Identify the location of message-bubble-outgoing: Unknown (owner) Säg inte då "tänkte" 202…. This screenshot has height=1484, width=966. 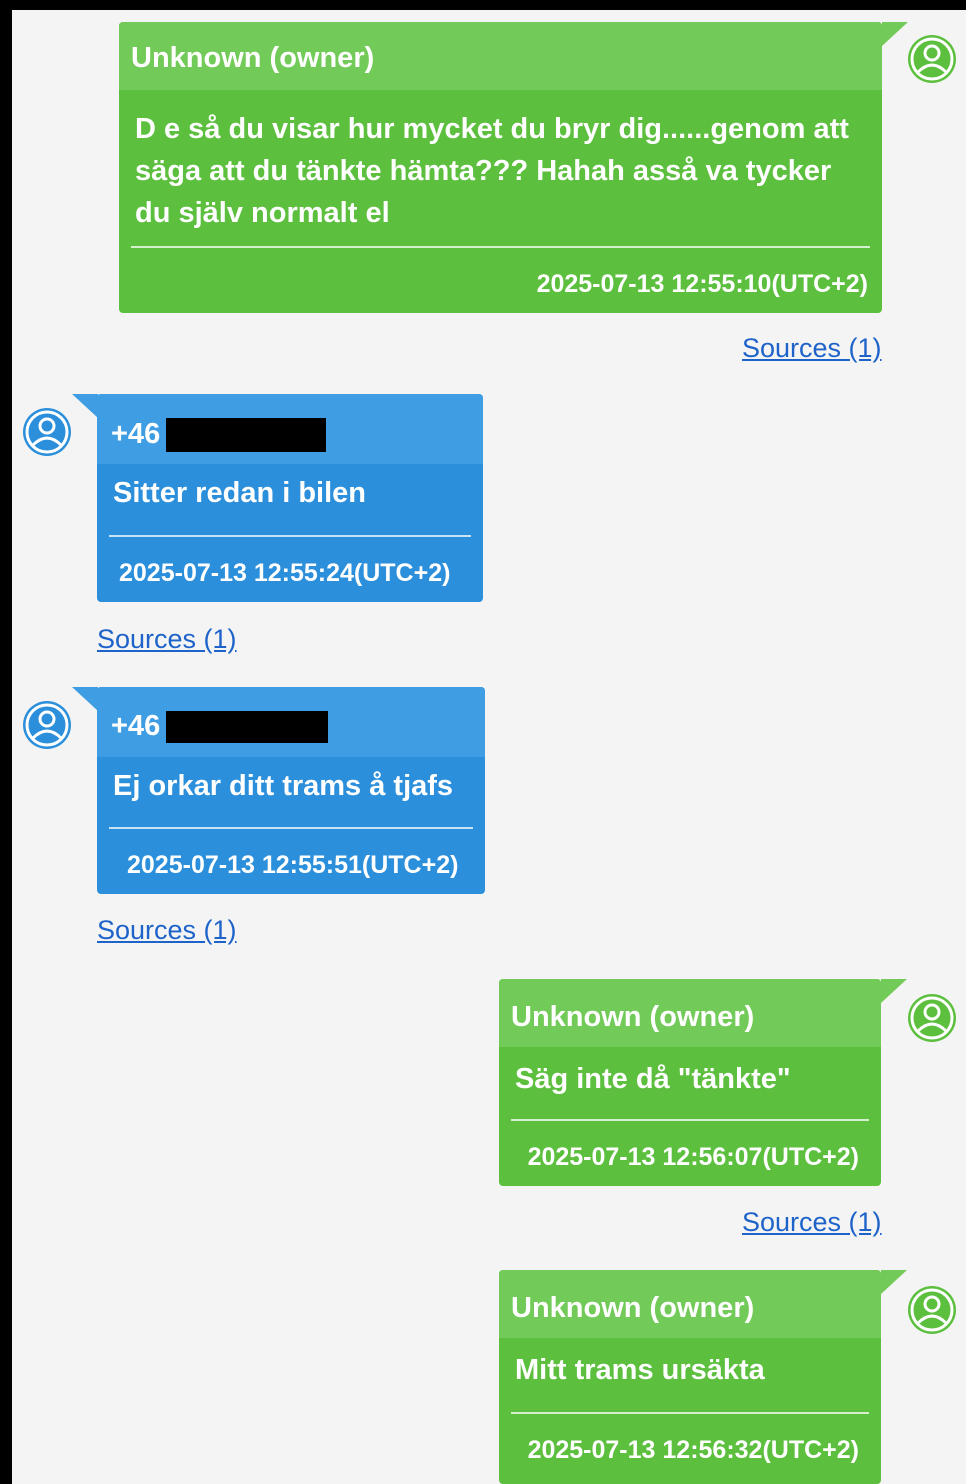
(690, 1082).